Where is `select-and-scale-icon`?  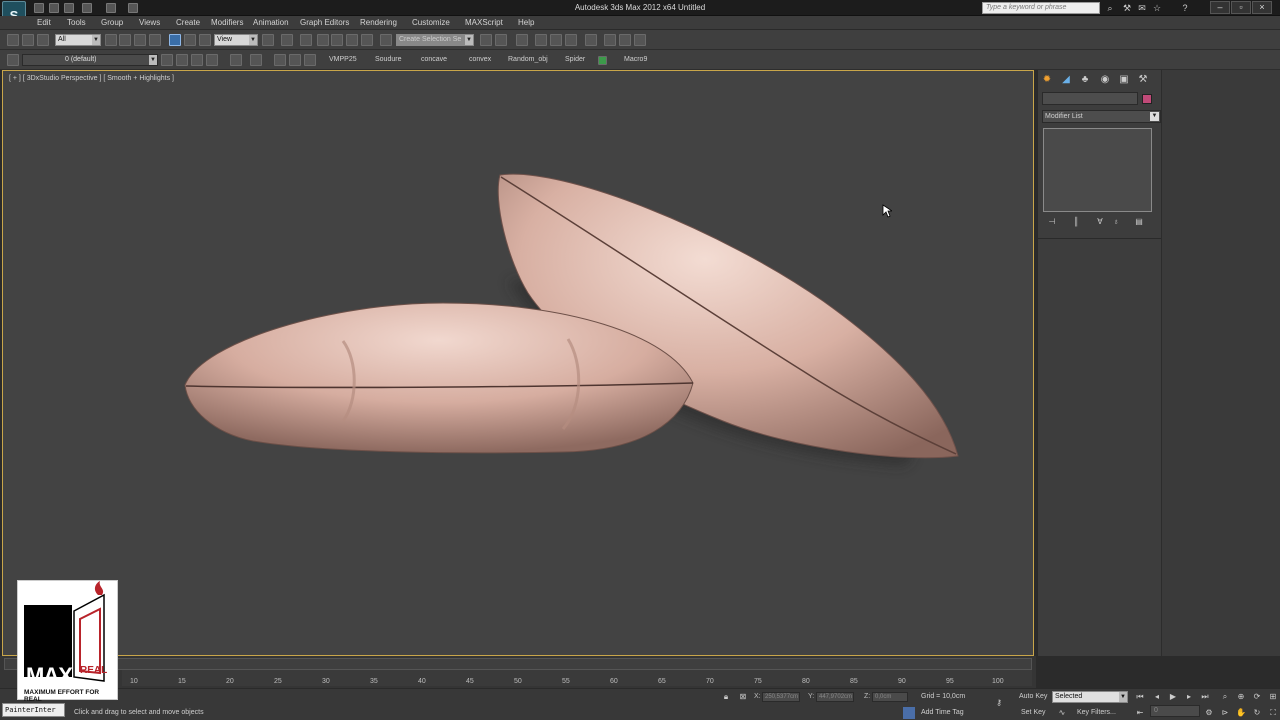 select-and-scale-icon is located at coordinates (205, 40).